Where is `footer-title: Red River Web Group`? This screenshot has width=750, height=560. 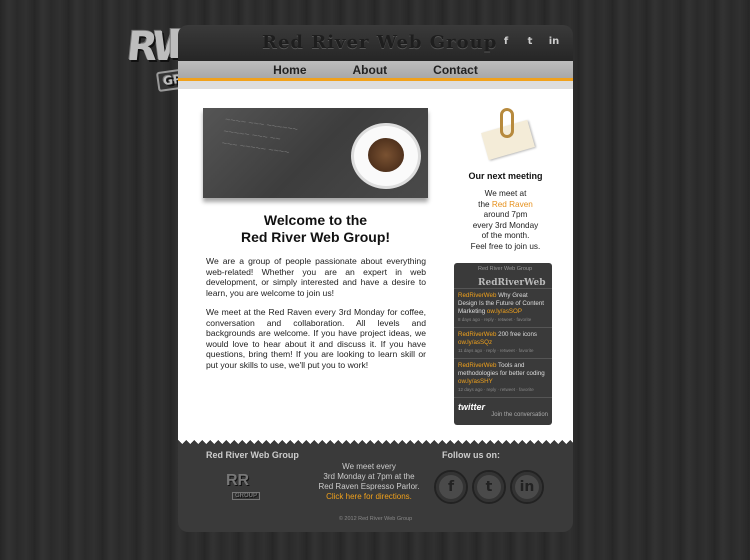
footer-title: Red River Web Group is located at coordinates (252, 455).